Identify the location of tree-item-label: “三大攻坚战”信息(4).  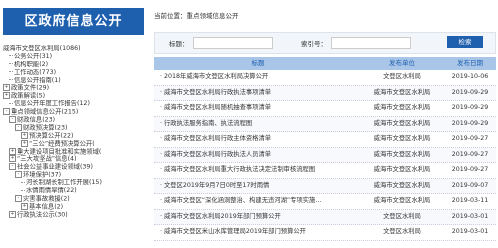
(47, 159).